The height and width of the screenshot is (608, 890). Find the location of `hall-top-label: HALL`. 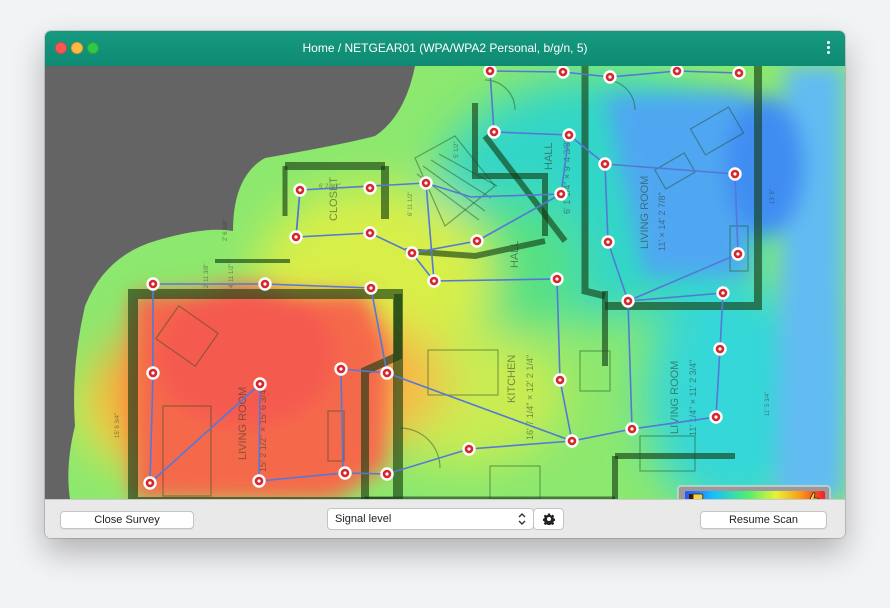

hall-top-label: HALL is located at coordinates (549, 156).